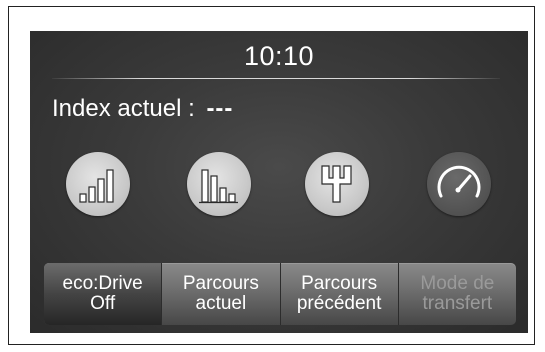 This screenshot has width=545, height=352. I want to click on index-value: ---, so click(220, 108).